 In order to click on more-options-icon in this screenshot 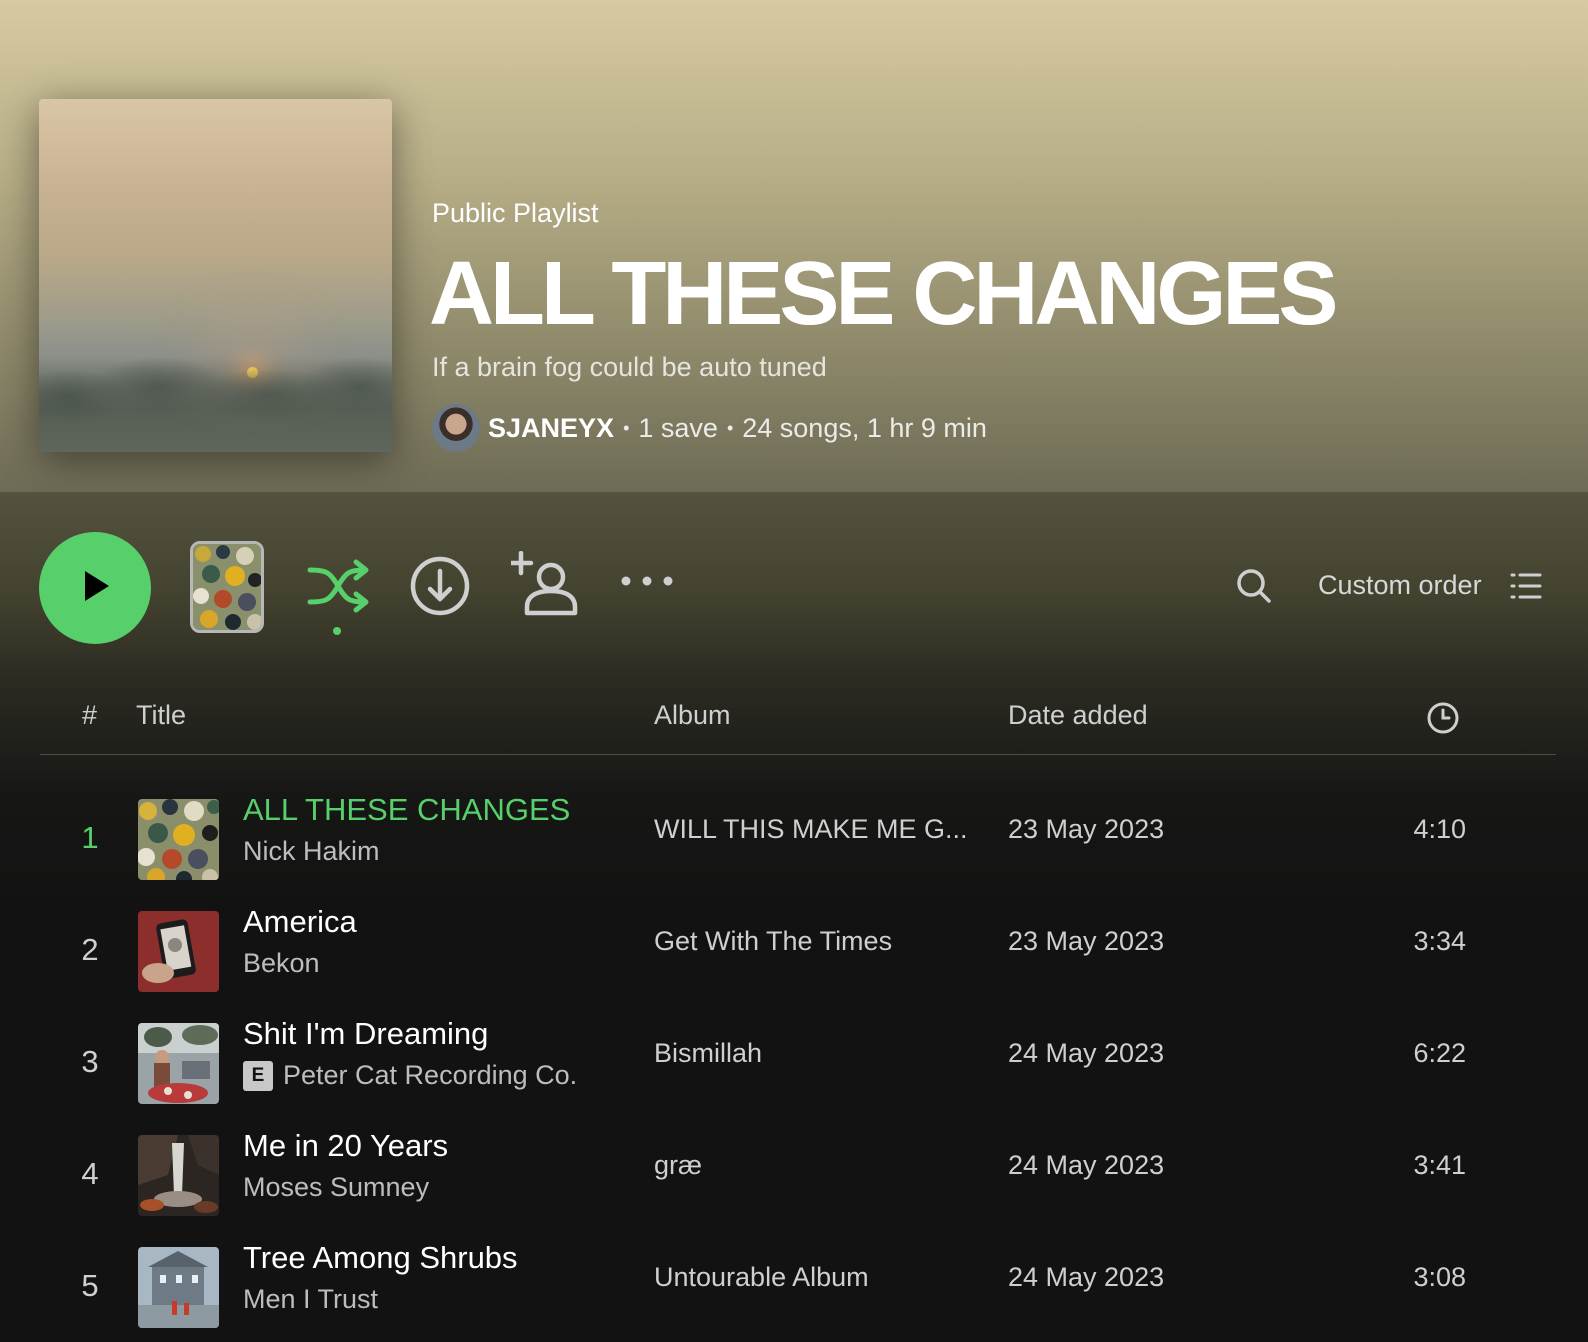, I will do `click(647, 583)`.